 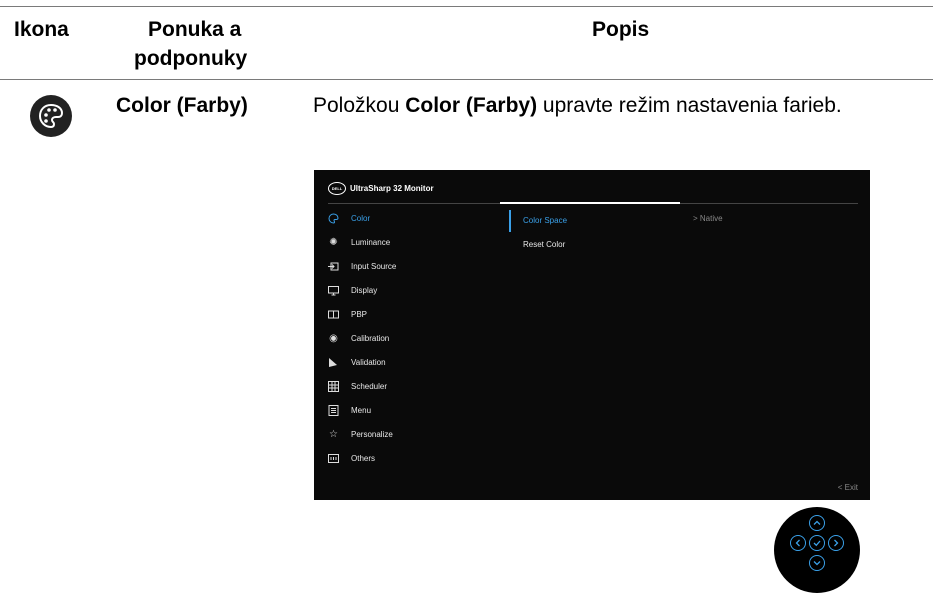 I want to click on osd-menu-others: Others, so click(x=351, y=458).